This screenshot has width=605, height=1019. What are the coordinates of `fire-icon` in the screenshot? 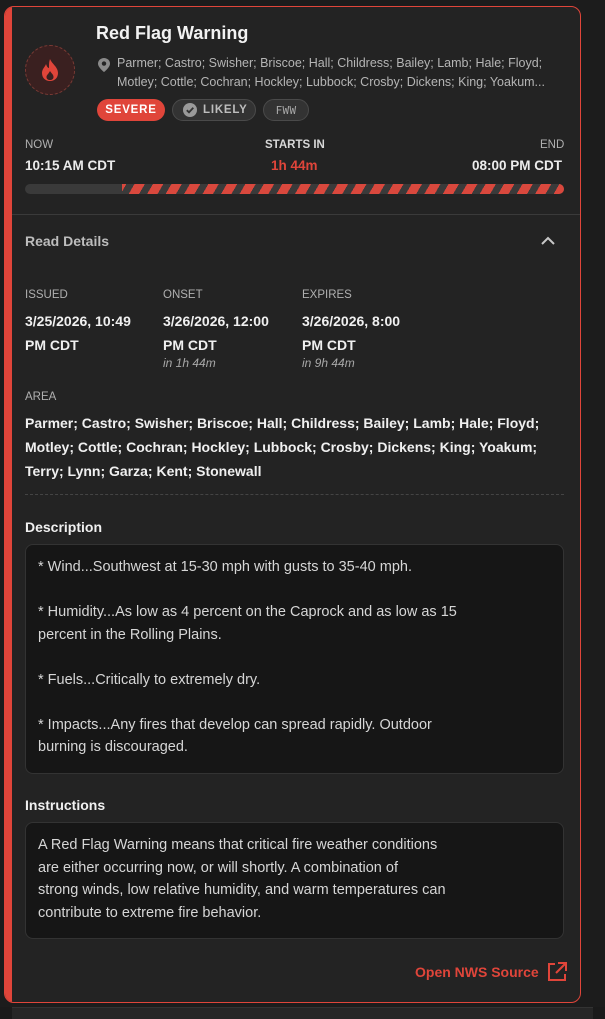 It's located at (50, 70).